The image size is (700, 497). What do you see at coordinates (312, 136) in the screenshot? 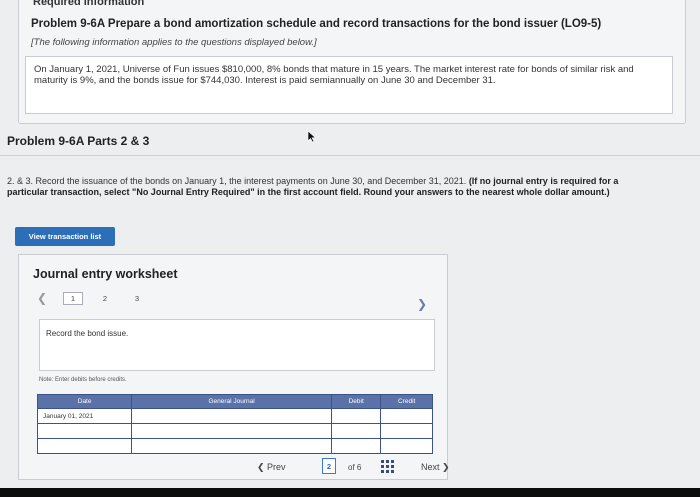
I see `mouse-cursor-icon` at bounding box center [312, 136].